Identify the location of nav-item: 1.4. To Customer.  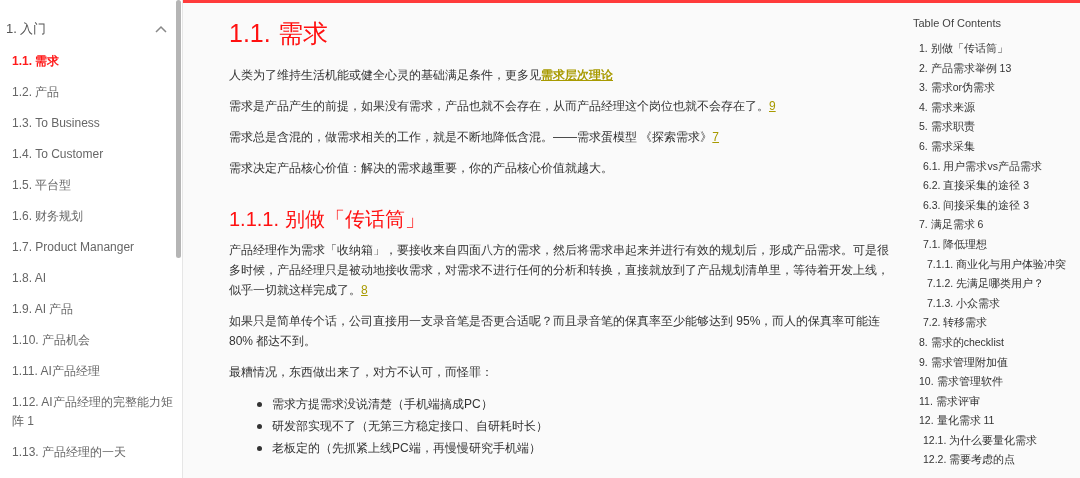
(89, 154).